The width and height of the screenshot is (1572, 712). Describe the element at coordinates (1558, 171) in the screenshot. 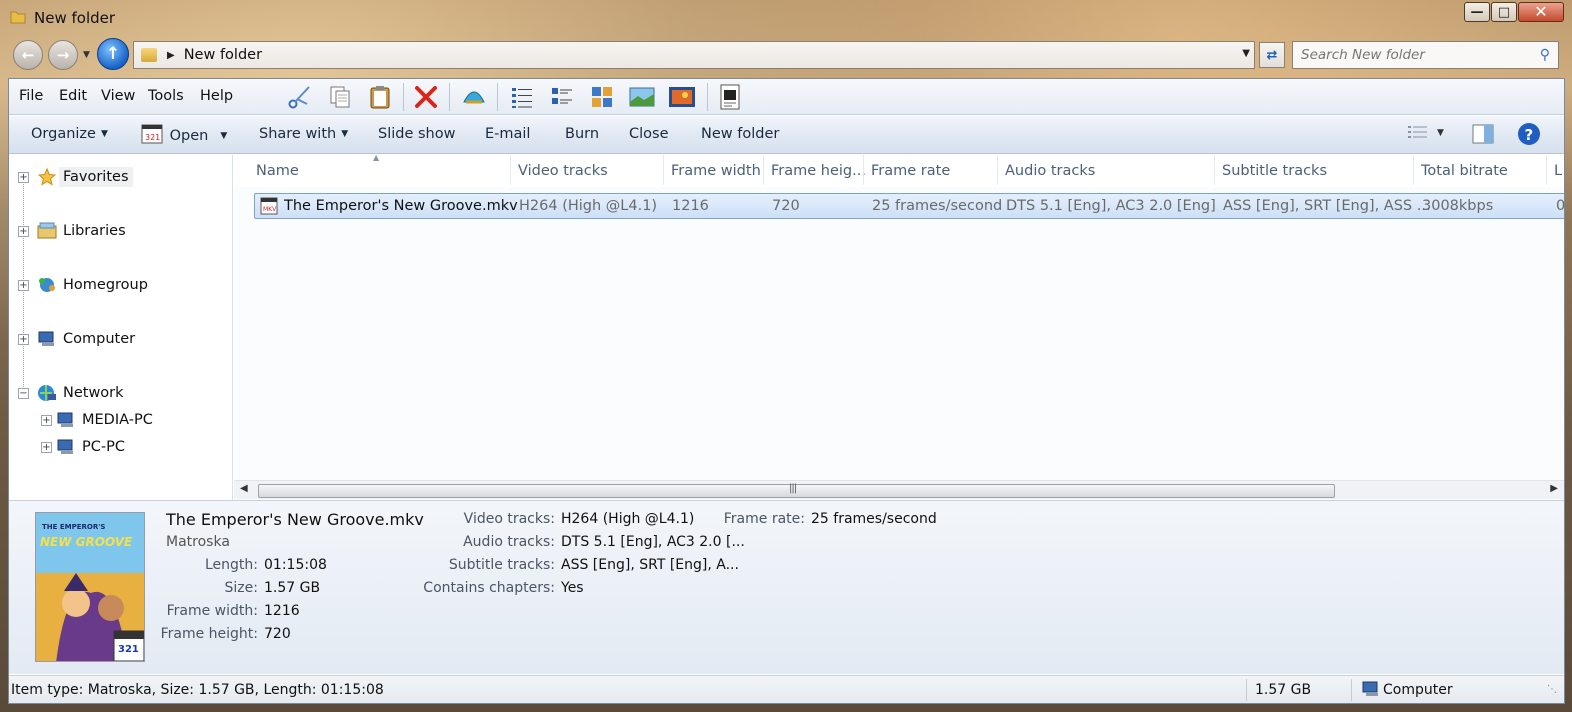

I see `column-extra: L` at that location.